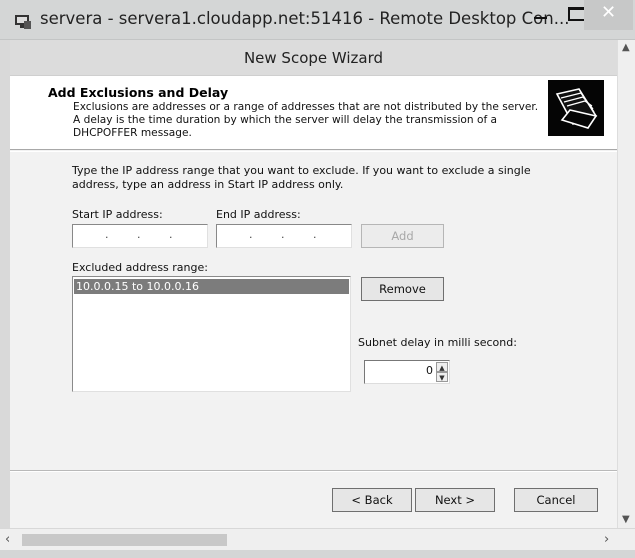 Image resolution: width=635 pixels, height=558 pixels. What do you see at coordinates (442, 367) in the screenshot?
I see `spin-up-icon: ▲` at bounding box center [442, 367].